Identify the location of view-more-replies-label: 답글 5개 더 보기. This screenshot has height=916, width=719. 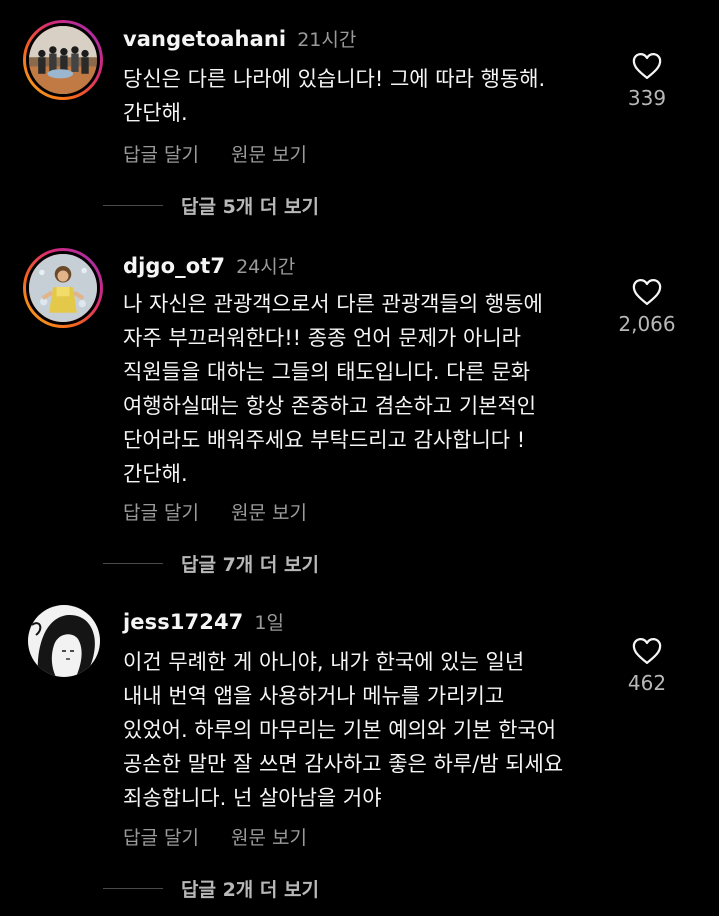
(250, 205).